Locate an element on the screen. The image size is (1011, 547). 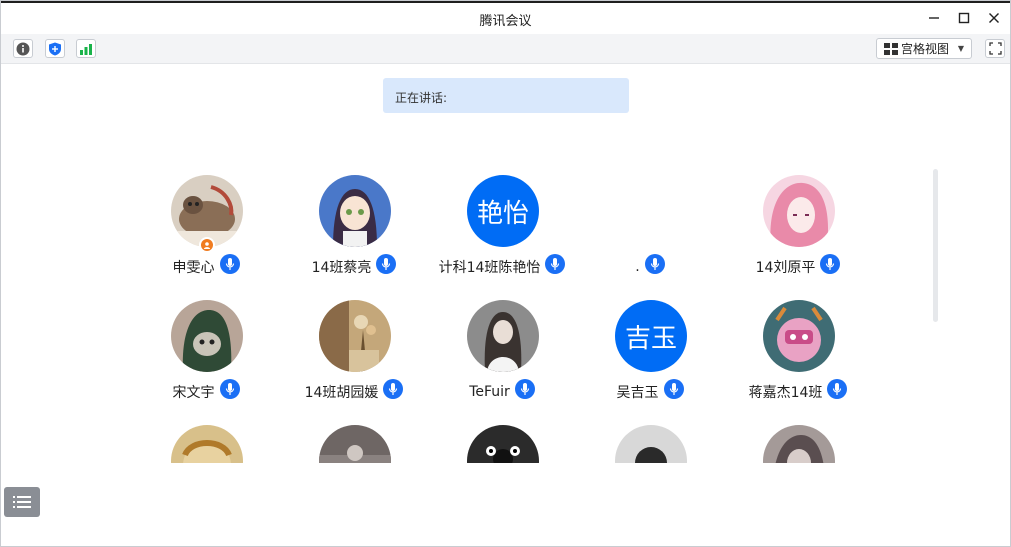
participant-name-row: 14班蔡亮 is located at coordinates (354, 266).